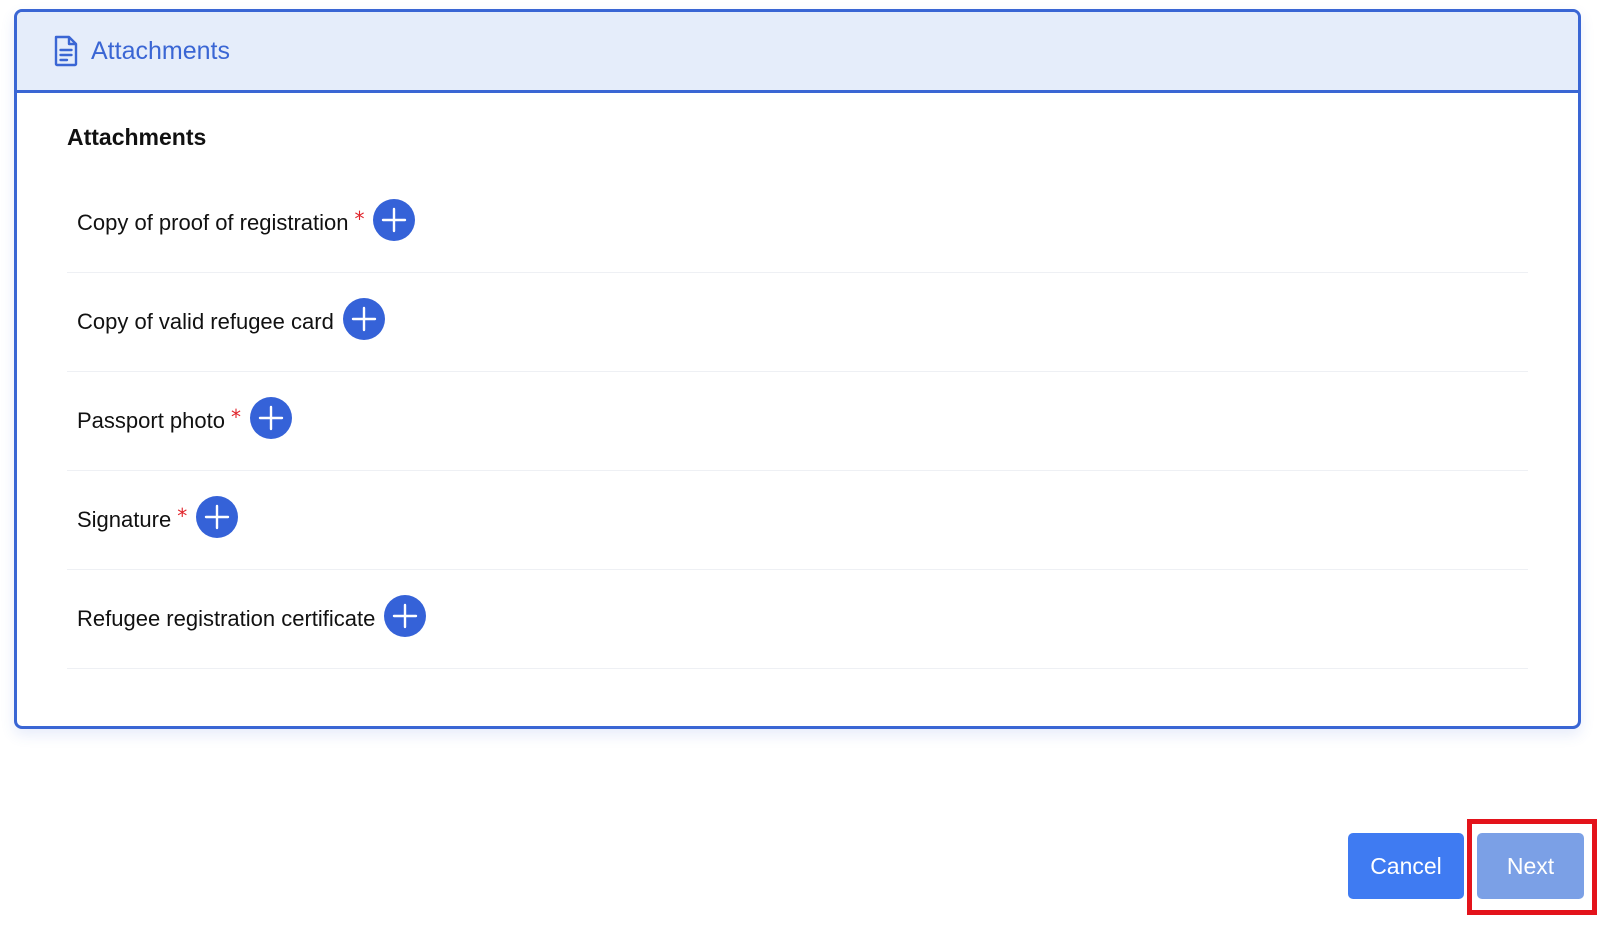 This screenshot has width=1611, height=930. What do you see at coordinates (797, 223) in the screenshot?
I see `attachment-row-proof-of-registration: Copy of proof of registration *` at bounding box center [797, 223].